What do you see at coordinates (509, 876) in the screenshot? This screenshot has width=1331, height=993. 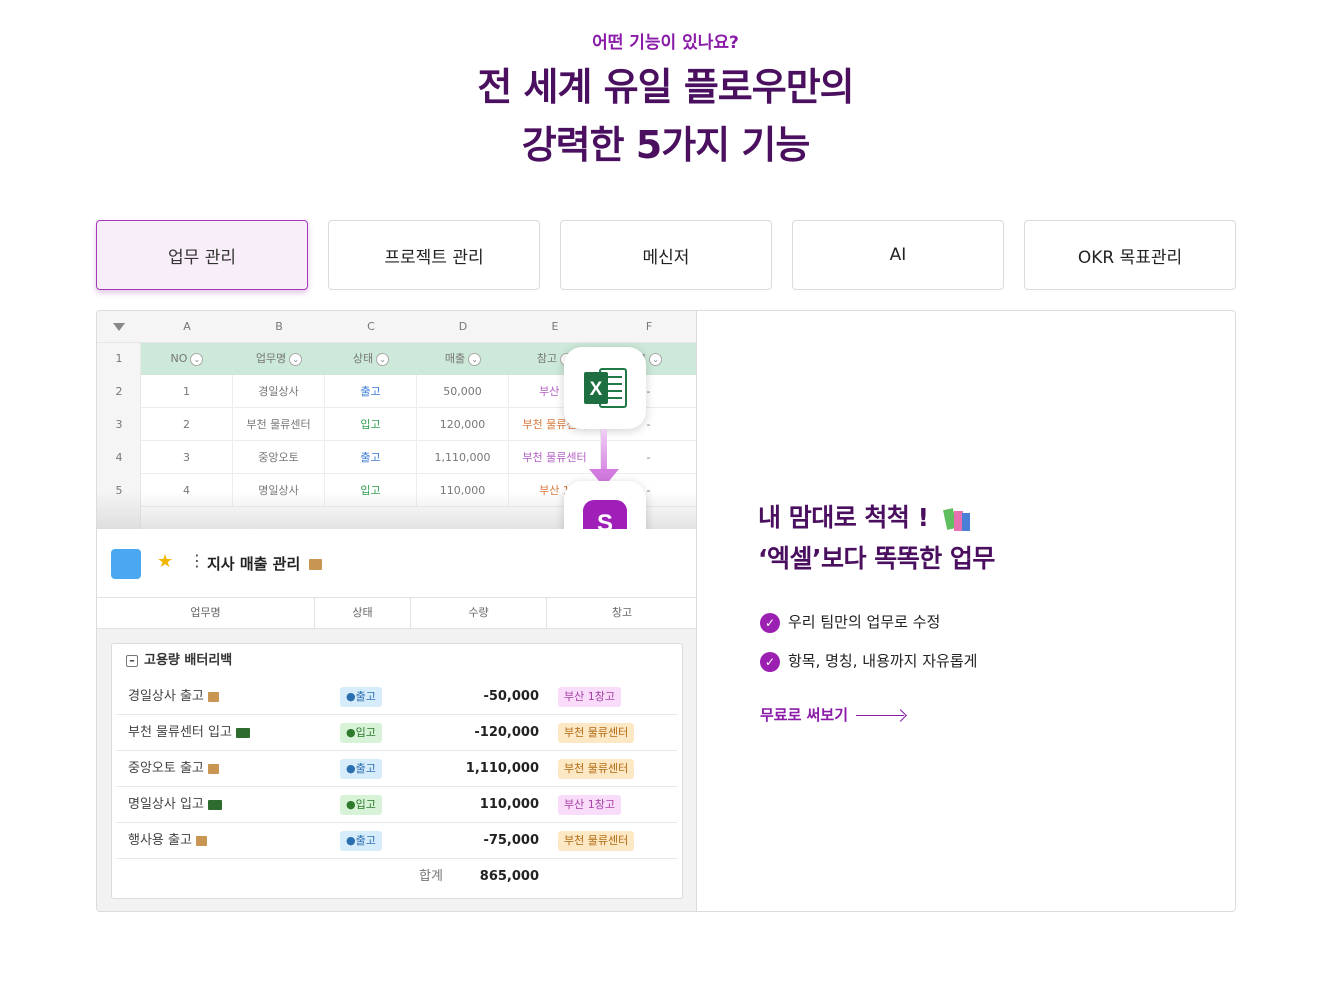 I see `total-value: 865,000` at bounding box center [509, 876].